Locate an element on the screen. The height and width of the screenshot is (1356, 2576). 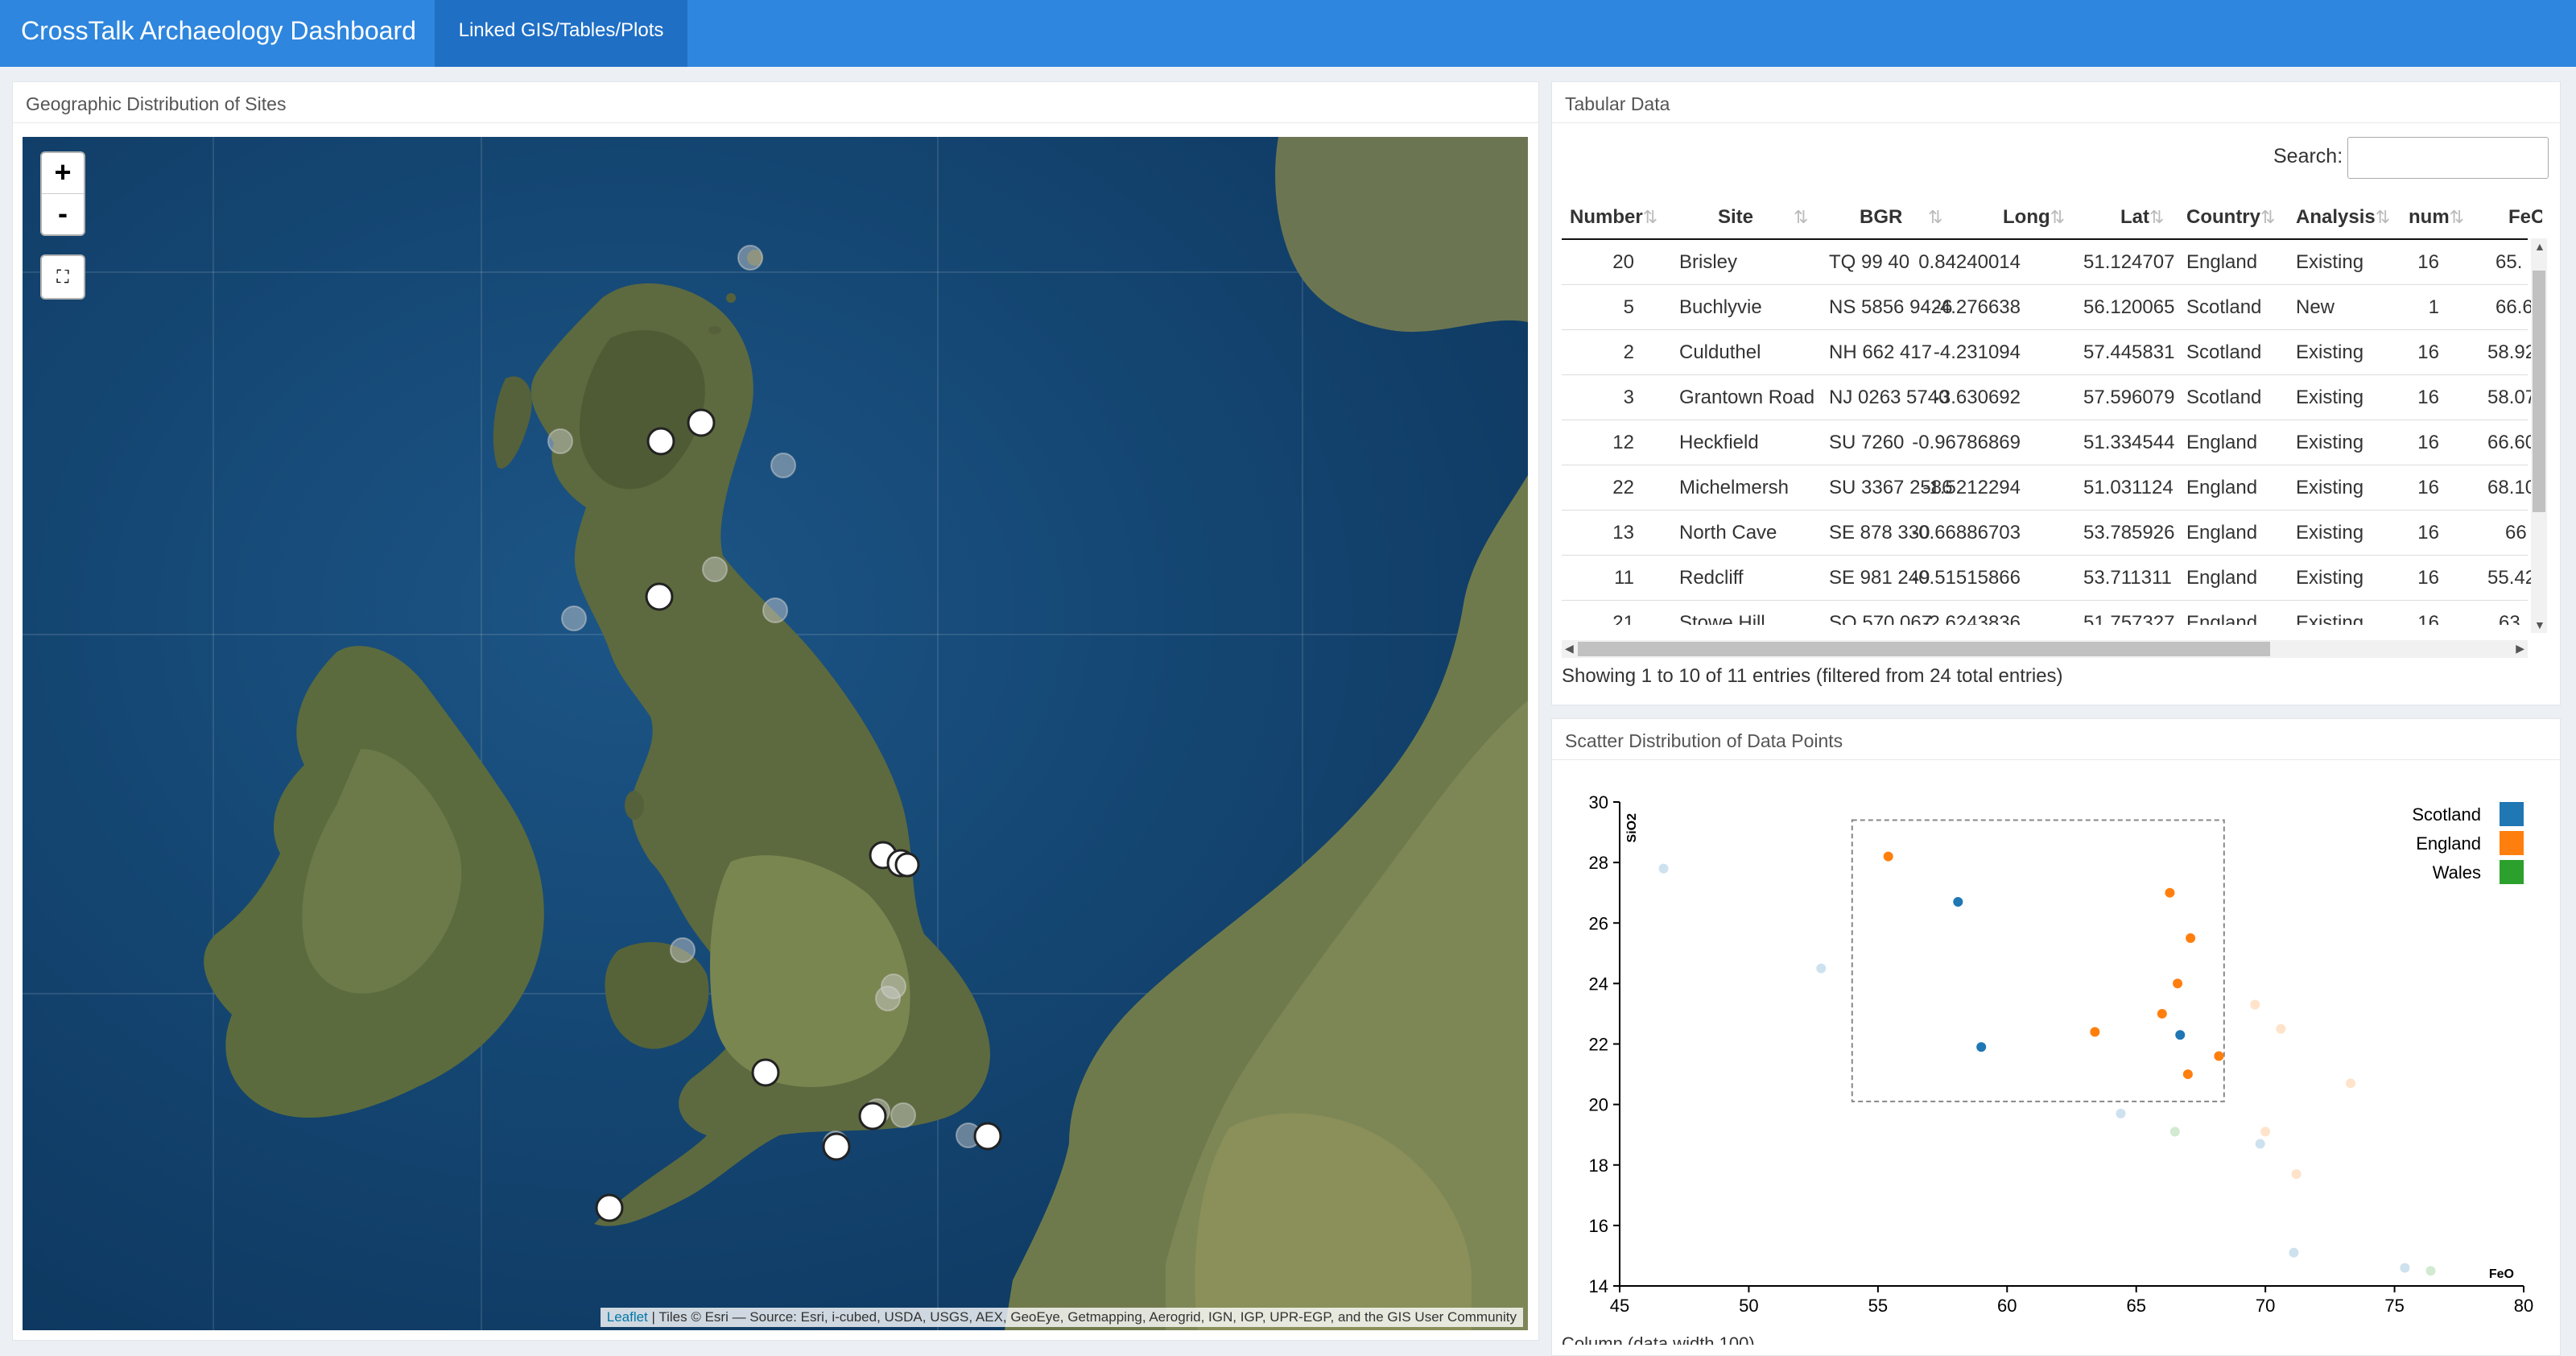
cell-site: Redcliff is located at coordinates (1711, 578).